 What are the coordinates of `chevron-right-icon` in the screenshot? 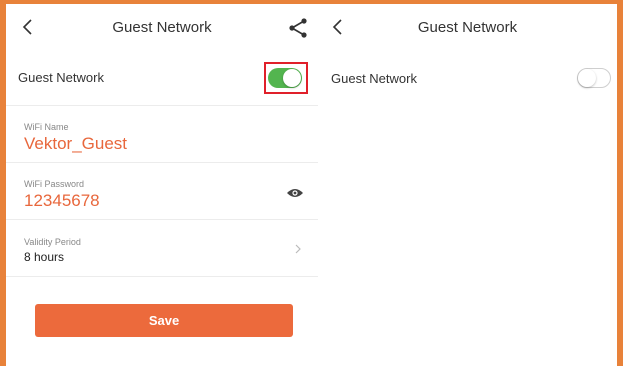 It's located at (298, 249).